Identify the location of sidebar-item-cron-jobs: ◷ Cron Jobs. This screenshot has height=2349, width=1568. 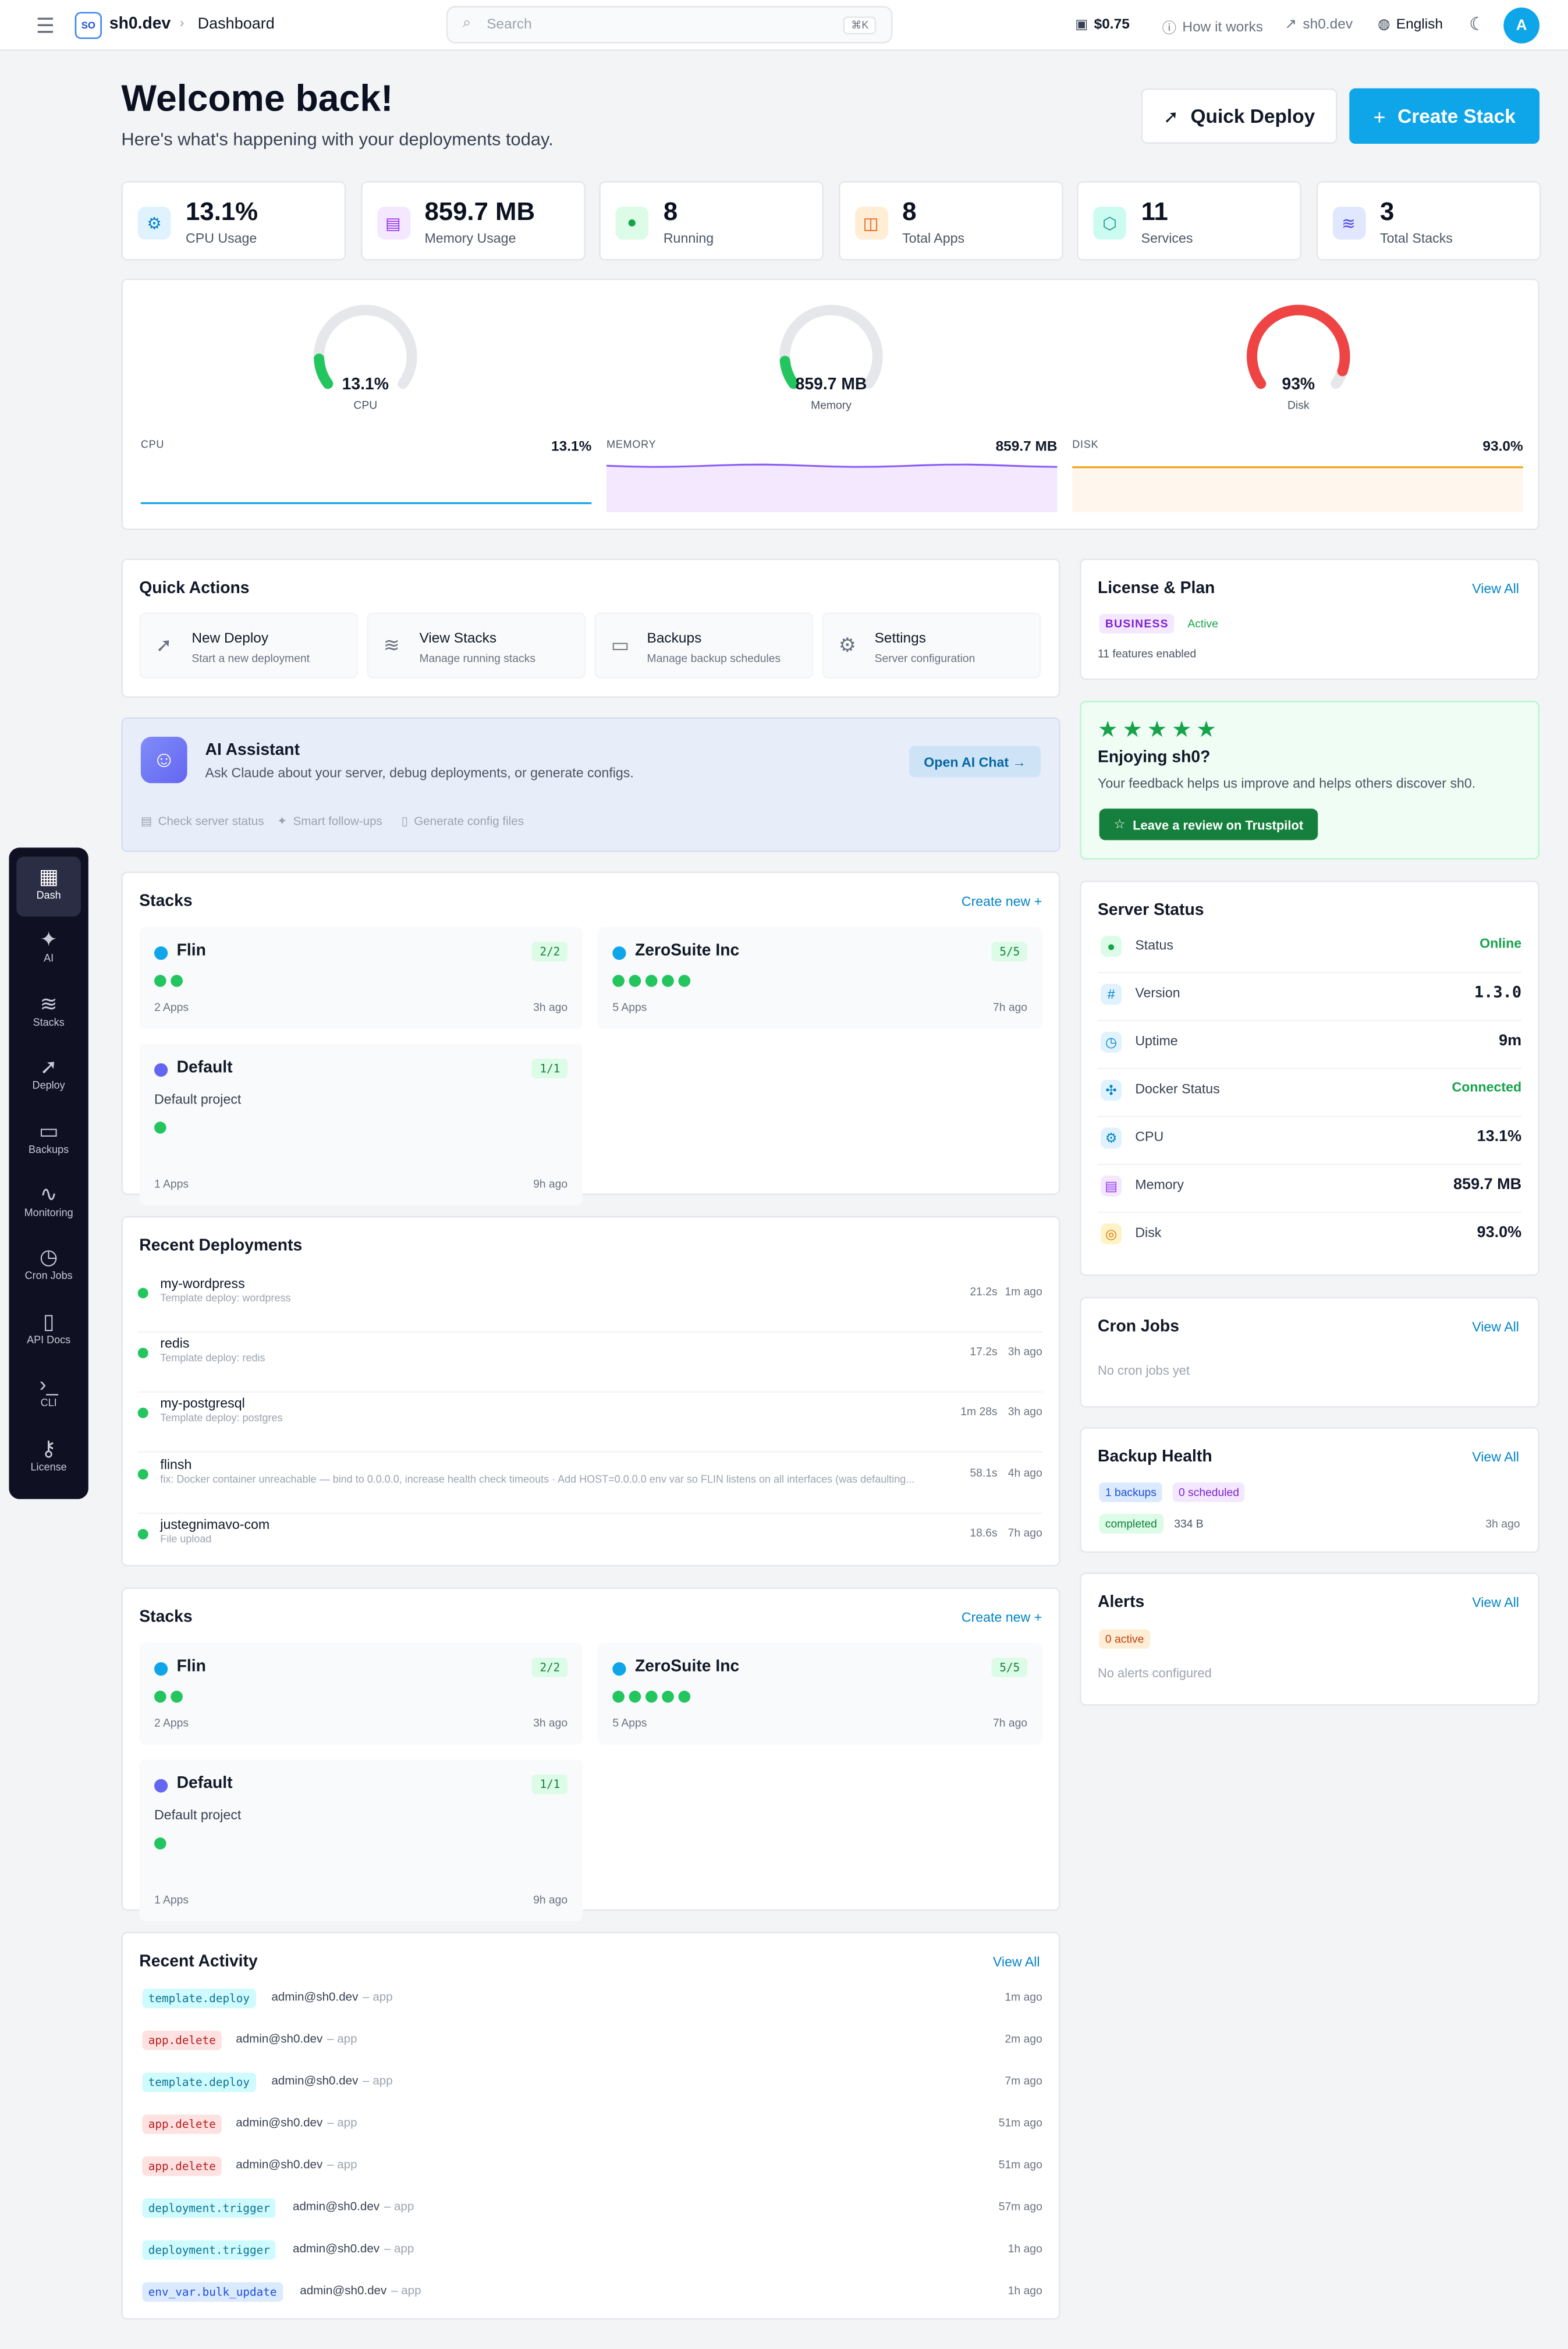
(48, 1267).